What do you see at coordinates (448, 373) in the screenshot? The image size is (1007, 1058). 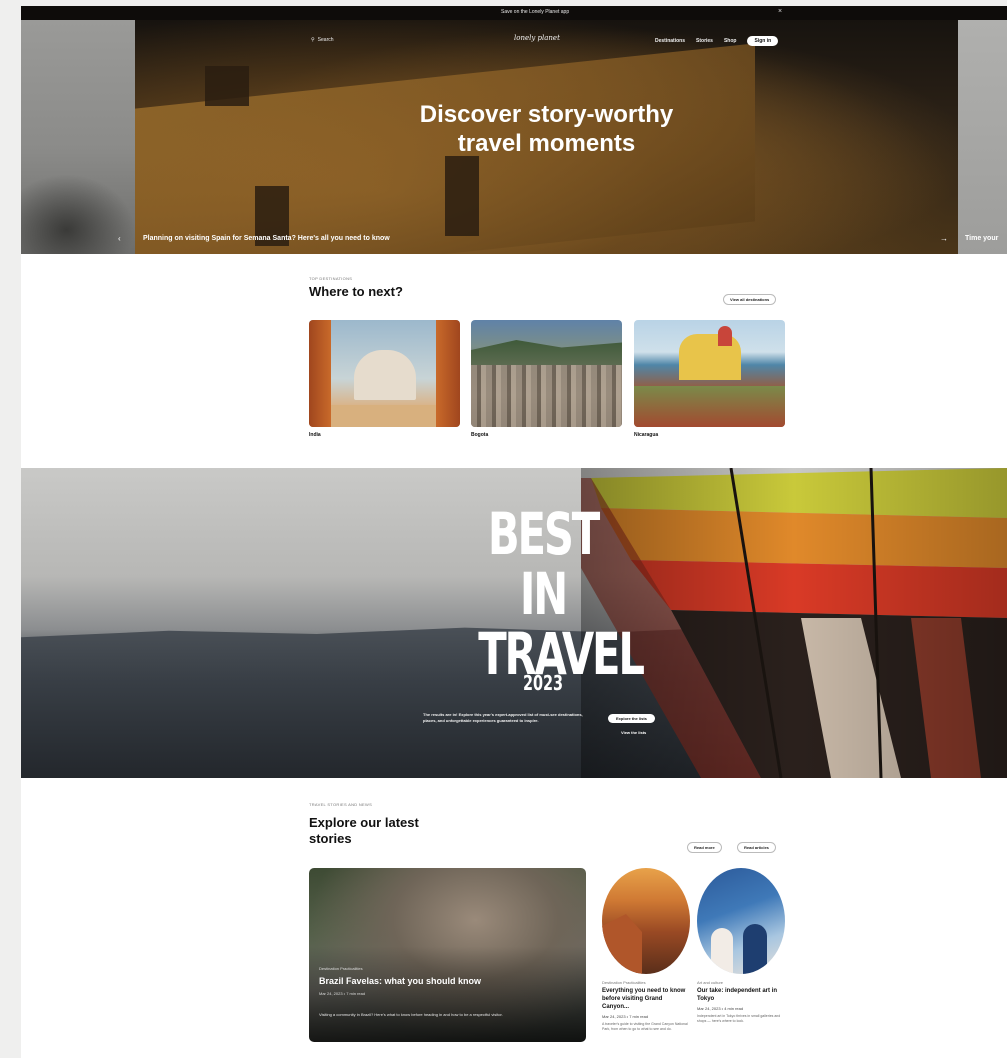 I see `archway-right` at bounding box center [448, 373].